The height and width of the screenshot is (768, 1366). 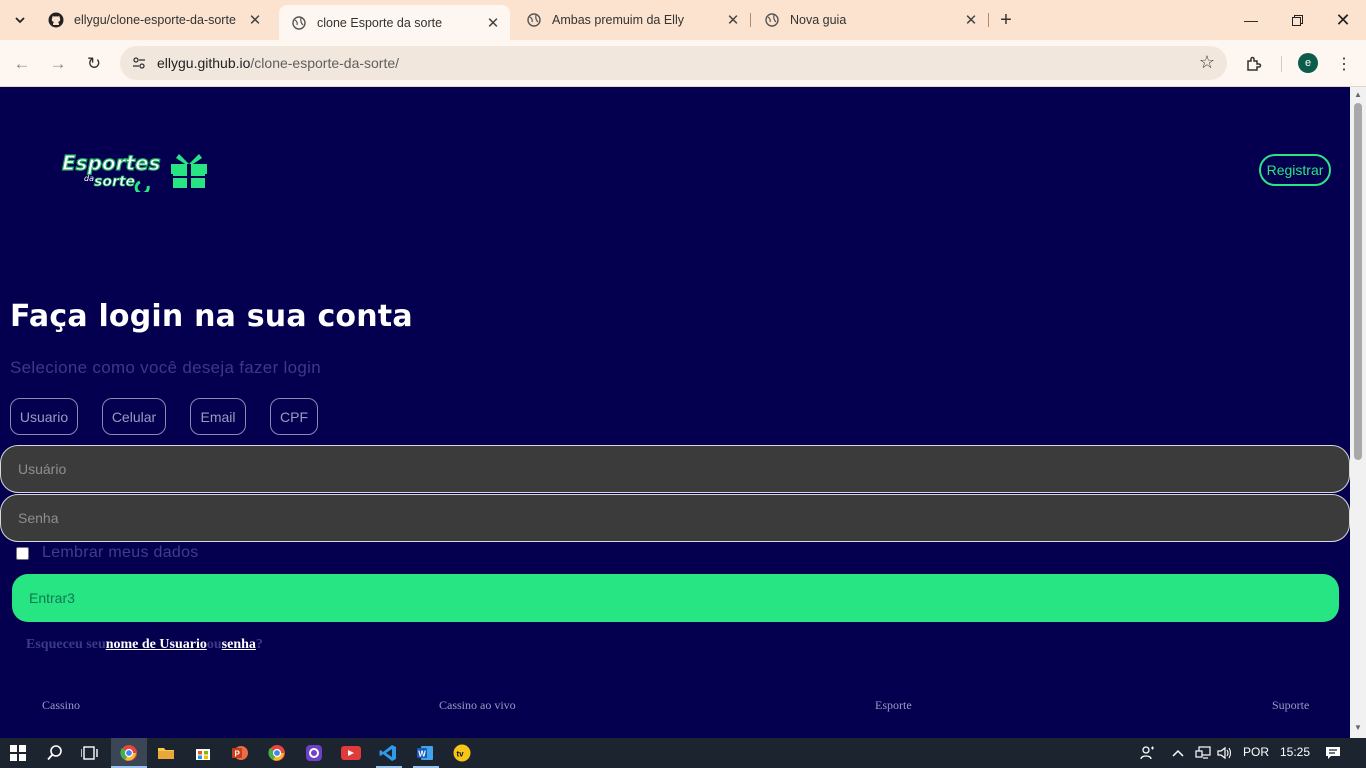 I want to click on taskbar-github-desktop, so click(x=314, y=753).